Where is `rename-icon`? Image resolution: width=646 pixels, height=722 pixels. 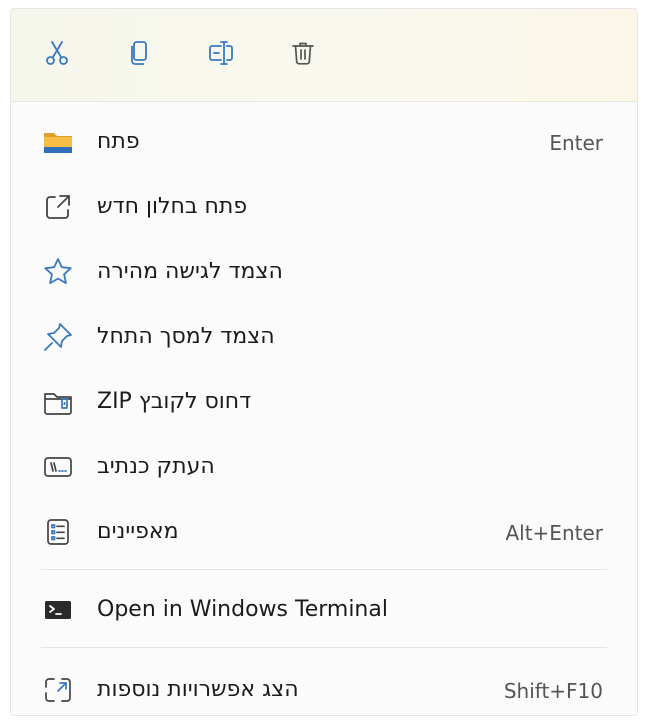
rename-icon is located at coordinates (221, 53).